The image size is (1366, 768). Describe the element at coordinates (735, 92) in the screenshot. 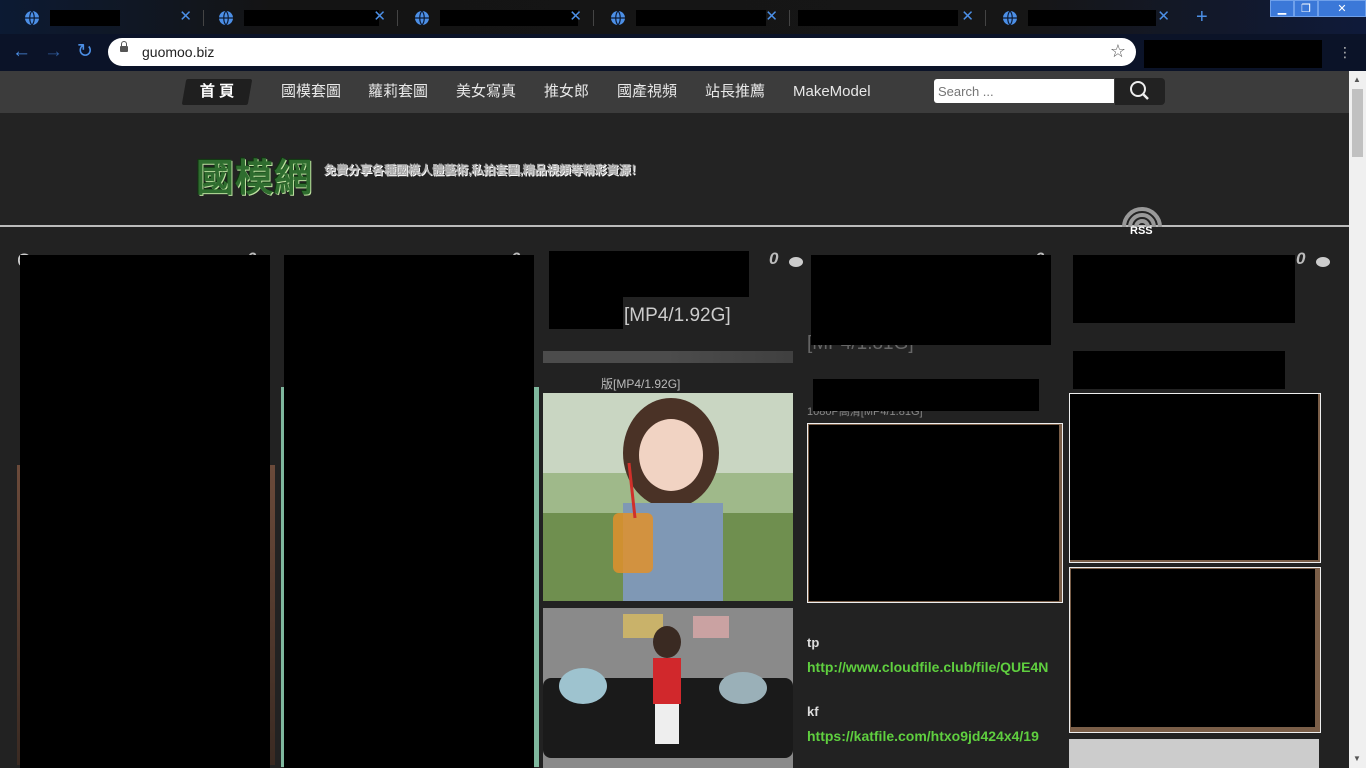

I see `menu-item-recommend: 站長推薦` at that location.